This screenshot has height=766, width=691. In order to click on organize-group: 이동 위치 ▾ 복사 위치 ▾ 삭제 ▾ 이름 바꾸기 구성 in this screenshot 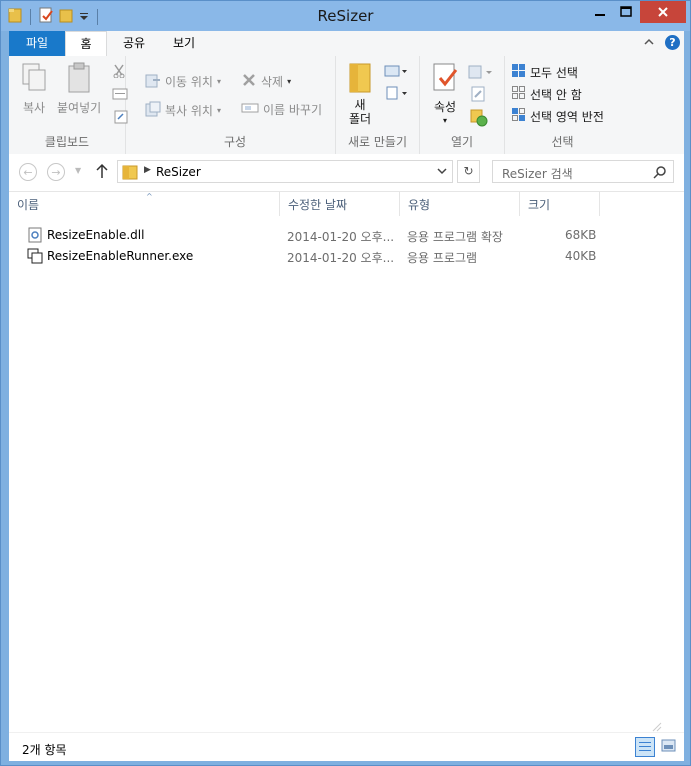, I will do `click(235, 105)`.